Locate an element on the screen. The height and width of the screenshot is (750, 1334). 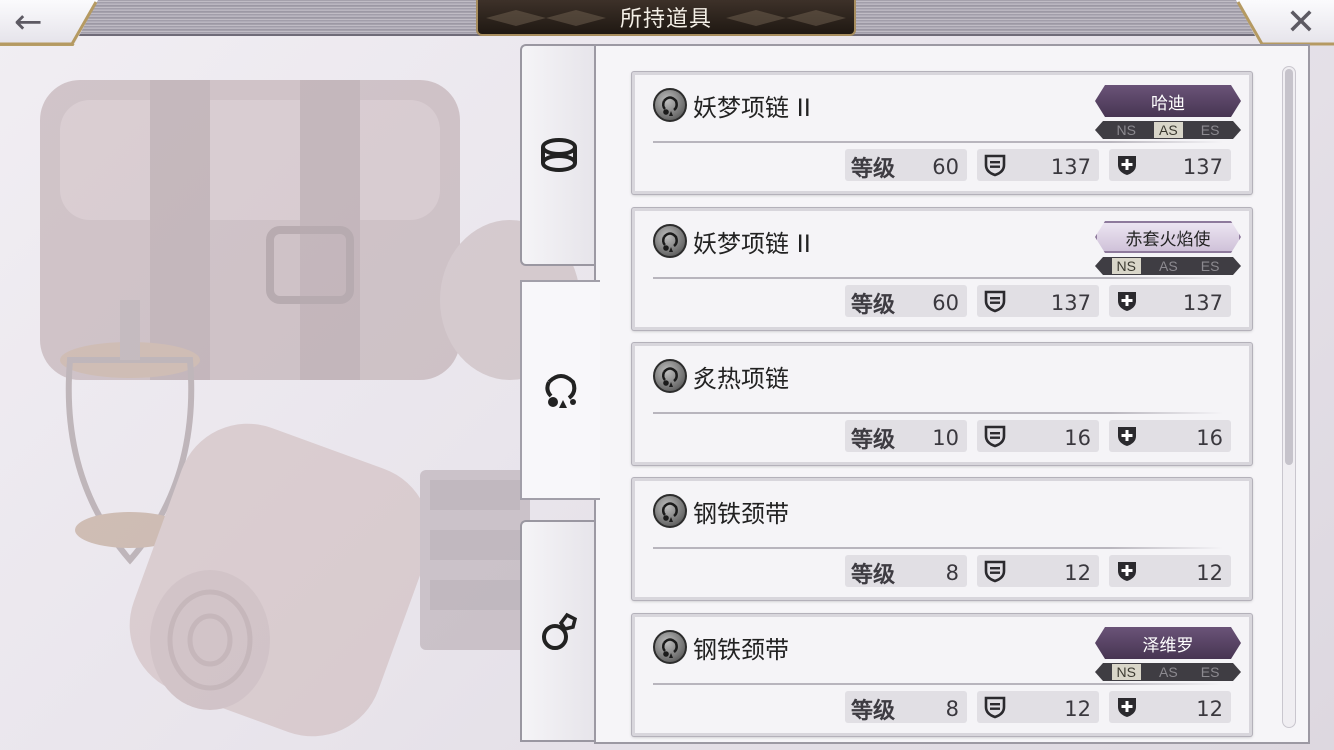
scrollbar is located at coordinates (1289, 397).